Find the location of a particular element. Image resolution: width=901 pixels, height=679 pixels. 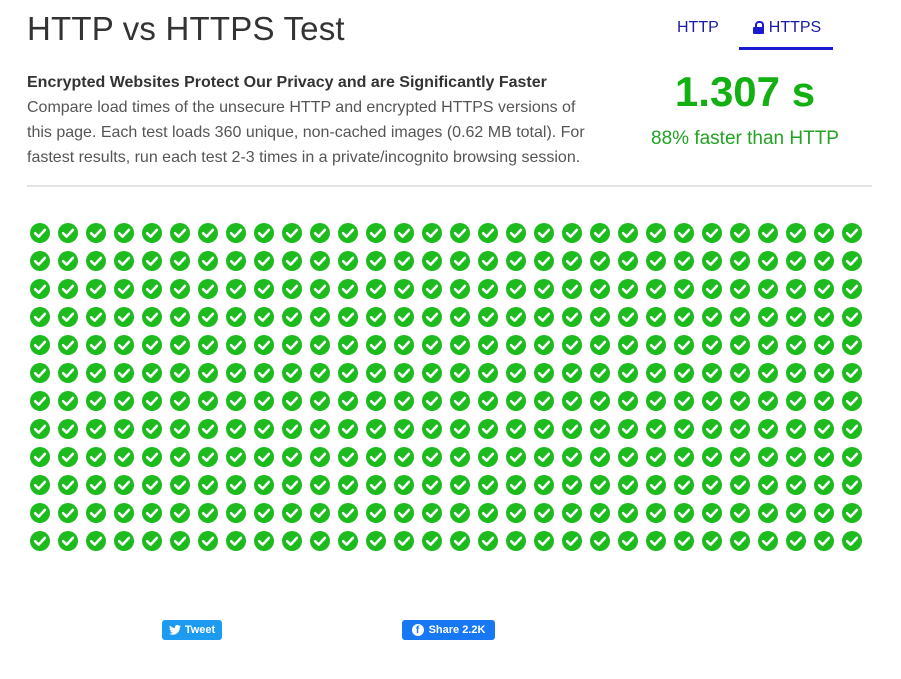

tab-https: HTTPS is located at coordinates (786, 31).